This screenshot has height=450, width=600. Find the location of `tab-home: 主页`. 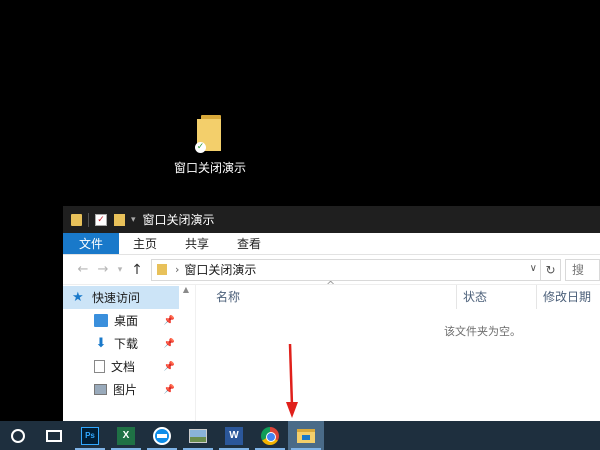

tab-home: 主页 is located at coordinates (145, 243).